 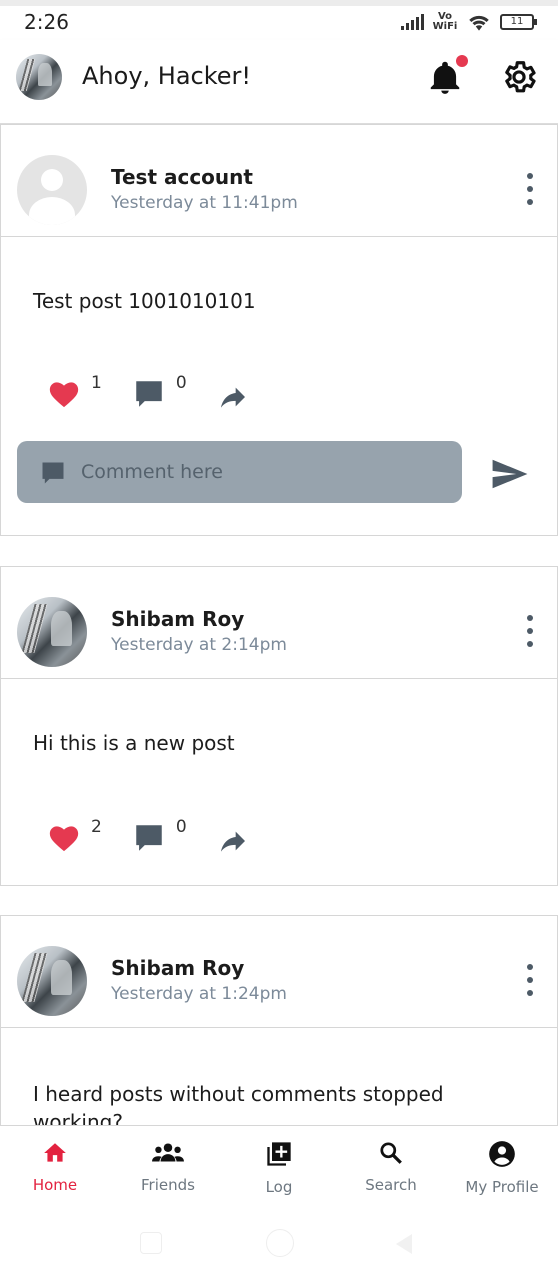 I want to click on post-time: Yesterday at 11:41pm, so click(x=204, y=203).